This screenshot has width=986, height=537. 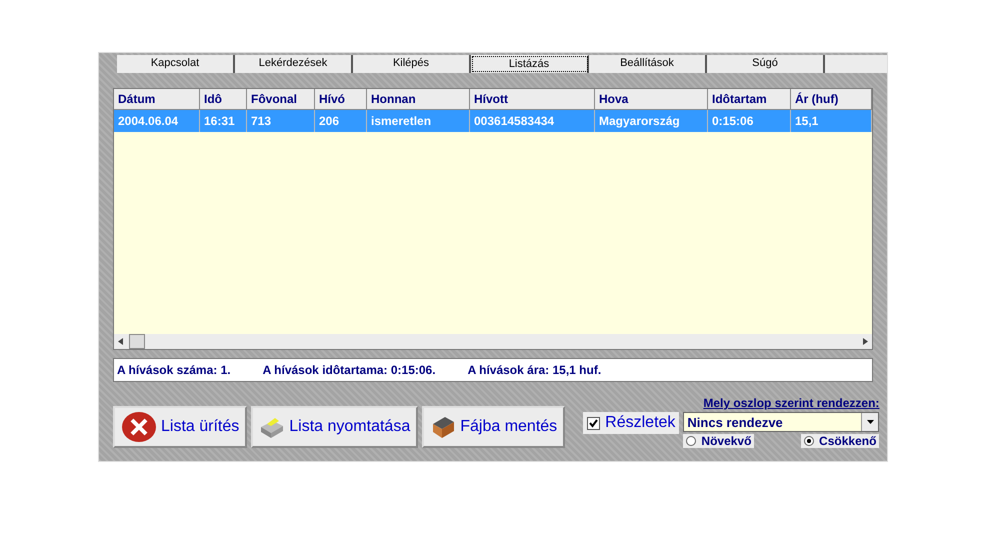 I want to click on table-cell: 16:31, so click(x=223, y=121).